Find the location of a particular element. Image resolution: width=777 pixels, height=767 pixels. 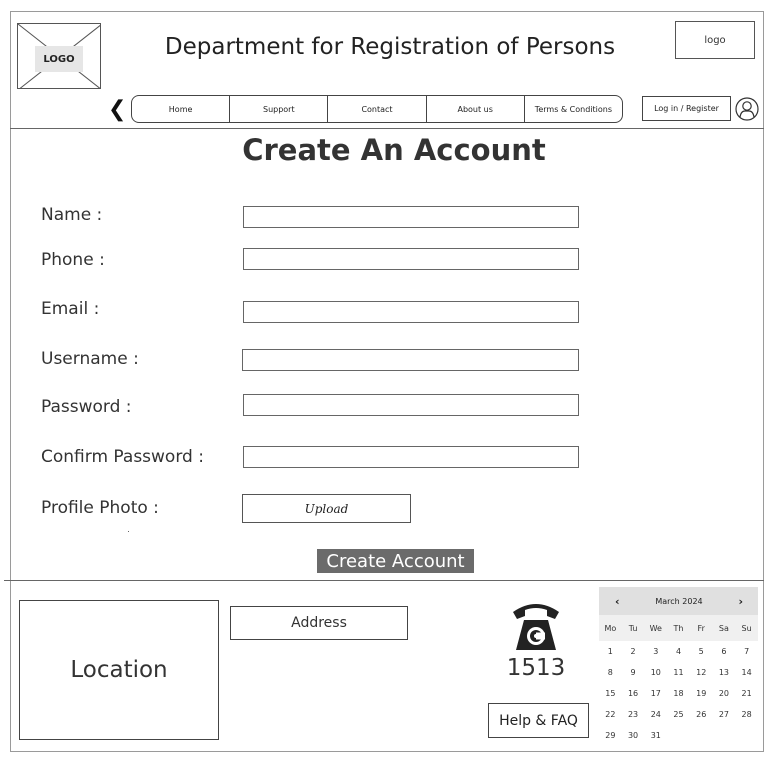

nav-item-support: Support is located at coordinates (279, 109).